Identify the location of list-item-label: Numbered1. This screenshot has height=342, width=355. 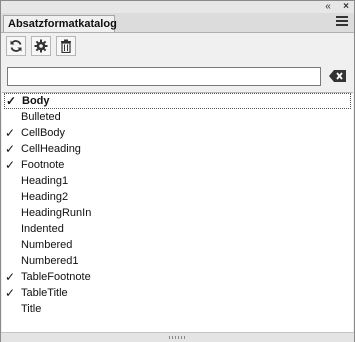
(50, 261).